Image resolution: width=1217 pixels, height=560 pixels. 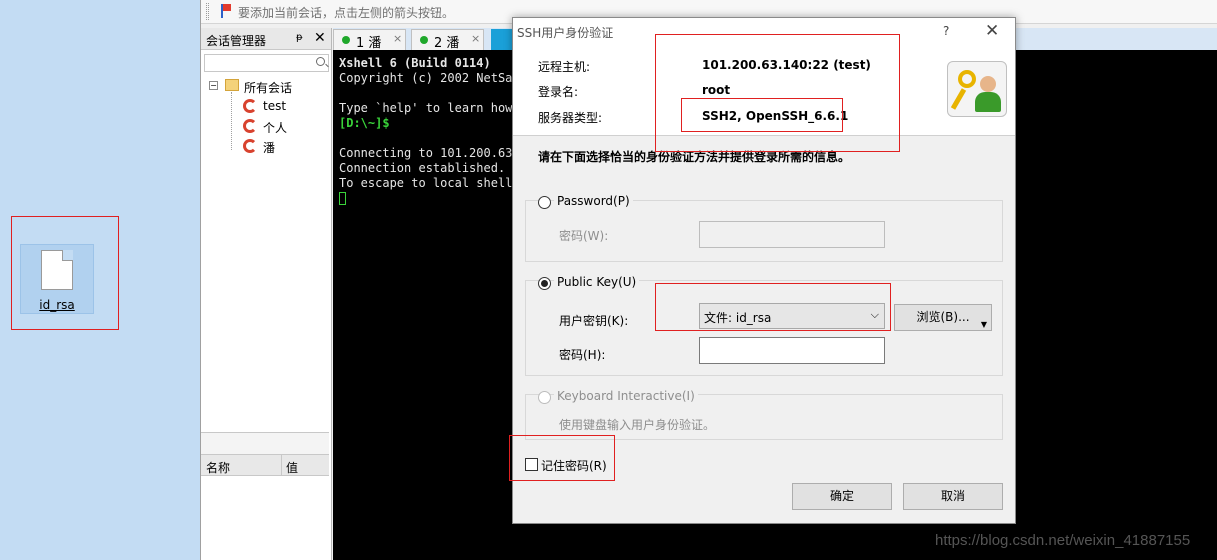 What do you see at coordinates (953, 496) in the screenshot?
I see `cancel-button: 取消` at bounding box center [953, 496].